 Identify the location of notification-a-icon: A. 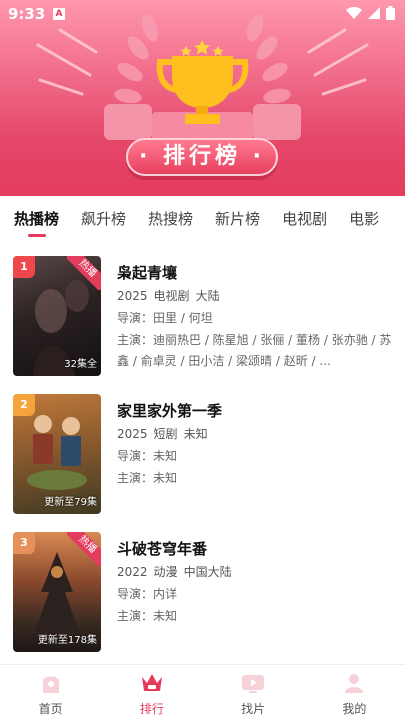
(59, 14).